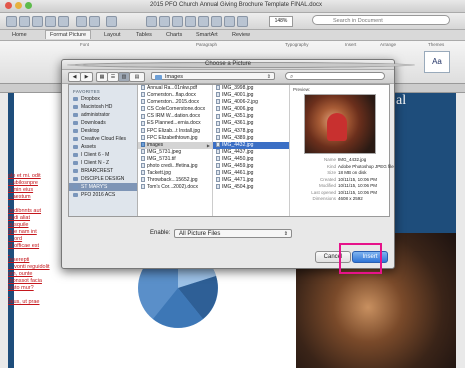 This screenshot has height=368, width=465. Describe the element at coordinates (238, 88) in the screenshot. I see `file-name: IMG_3998.jpg` at that location.